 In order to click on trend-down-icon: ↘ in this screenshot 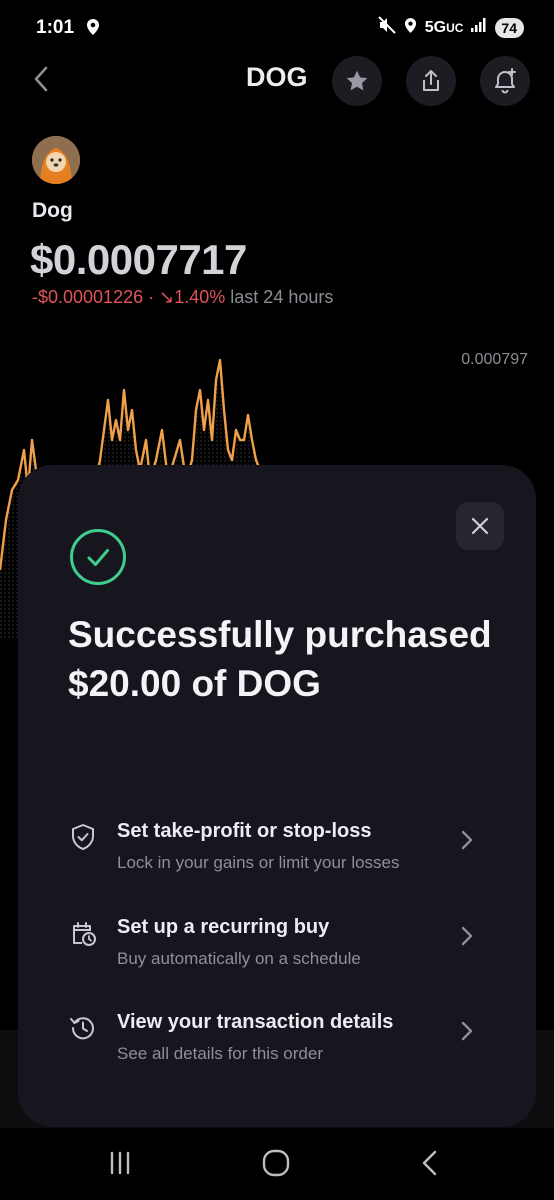, I will do `click(167, 297)`.